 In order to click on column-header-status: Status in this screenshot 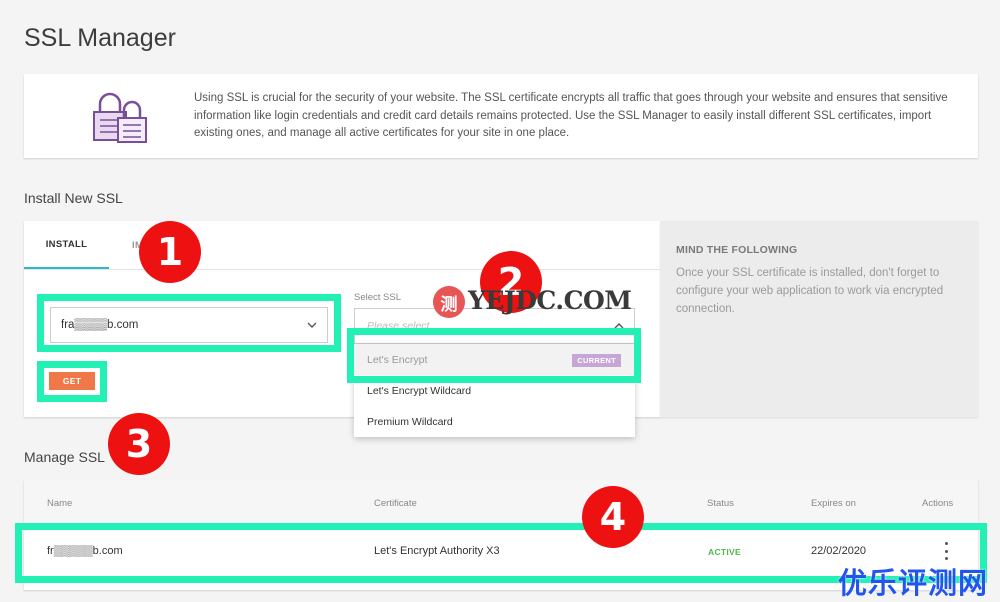, I will do `click(720, 503)`.